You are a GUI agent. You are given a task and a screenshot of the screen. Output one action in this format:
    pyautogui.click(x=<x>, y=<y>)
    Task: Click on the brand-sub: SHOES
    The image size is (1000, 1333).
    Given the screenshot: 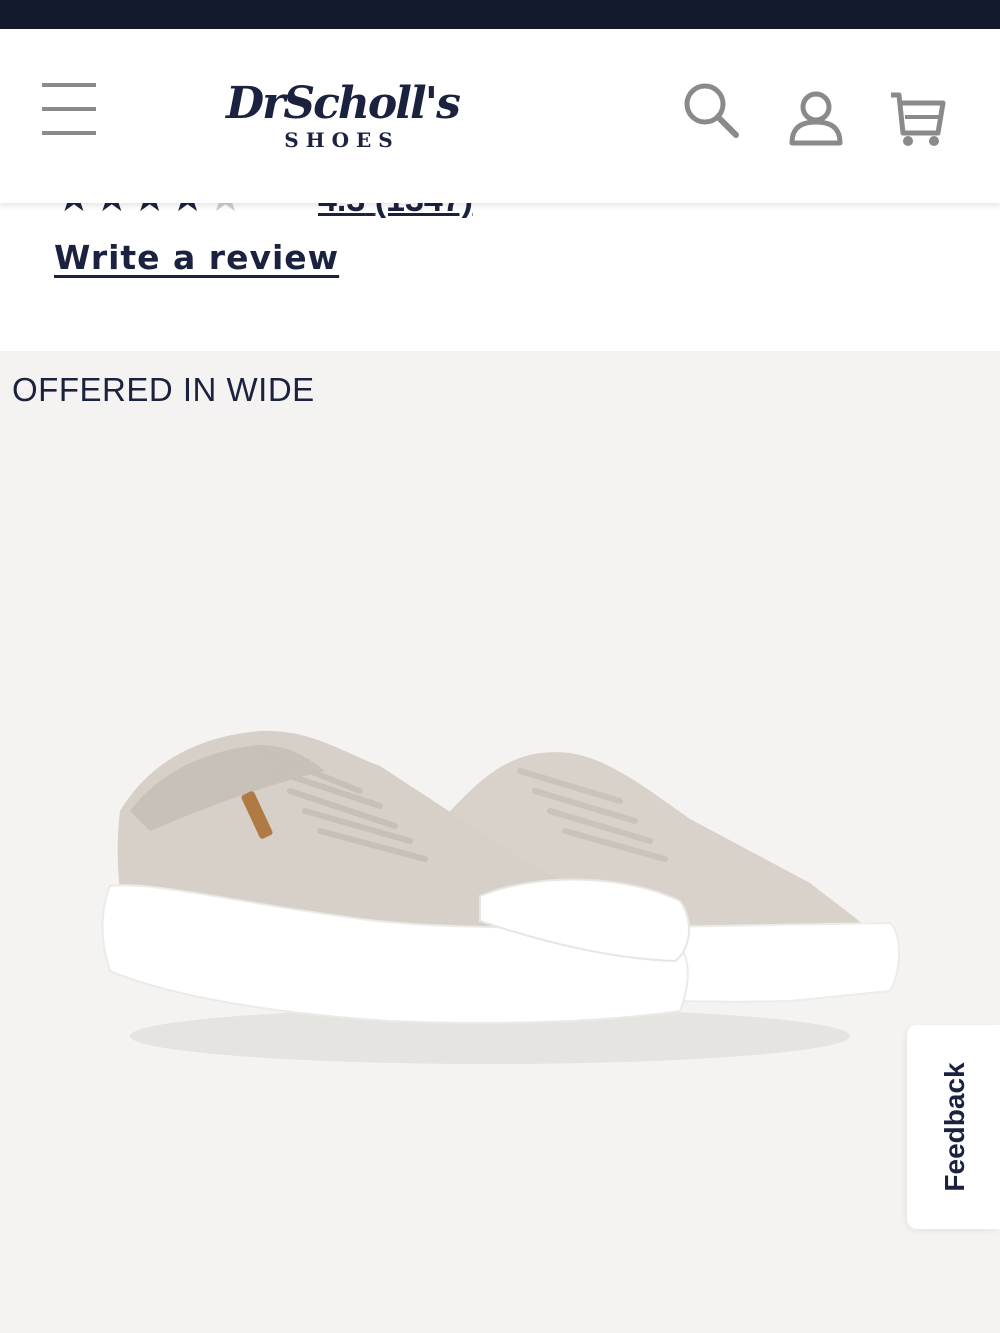 What is the action you would take?
    pyautogui.click(x=342, y=140)
    